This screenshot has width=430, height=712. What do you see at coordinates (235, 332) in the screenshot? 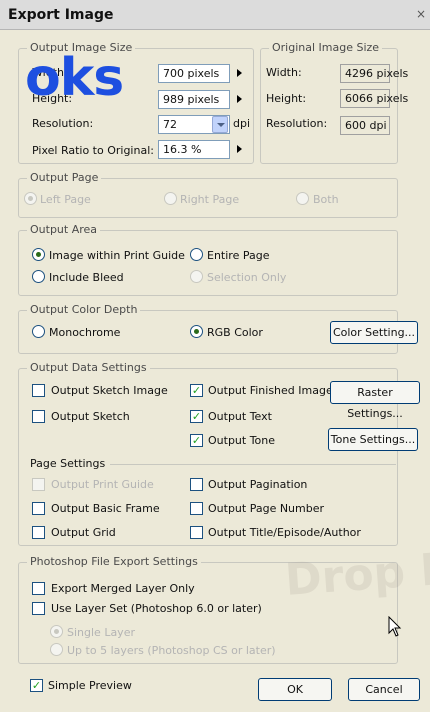
I see `rgb-color-label: RGB Color` at bounding box center [235, 332].